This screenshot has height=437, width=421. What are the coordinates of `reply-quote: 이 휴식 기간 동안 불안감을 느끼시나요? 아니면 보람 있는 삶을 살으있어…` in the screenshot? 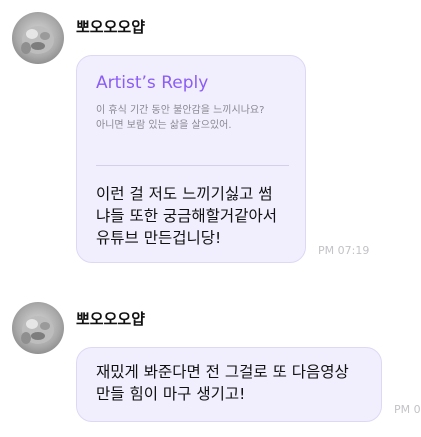 It's located at (196, 118).